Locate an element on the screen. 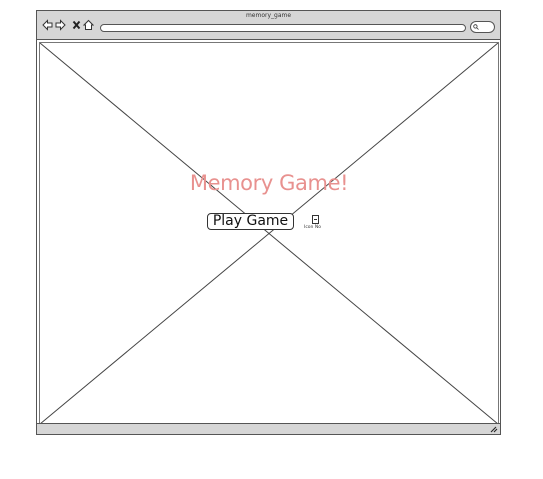 Image resolution: width=543 pixels, height=479 pixels. browser-statusbar is located at coordinates (268, 428).